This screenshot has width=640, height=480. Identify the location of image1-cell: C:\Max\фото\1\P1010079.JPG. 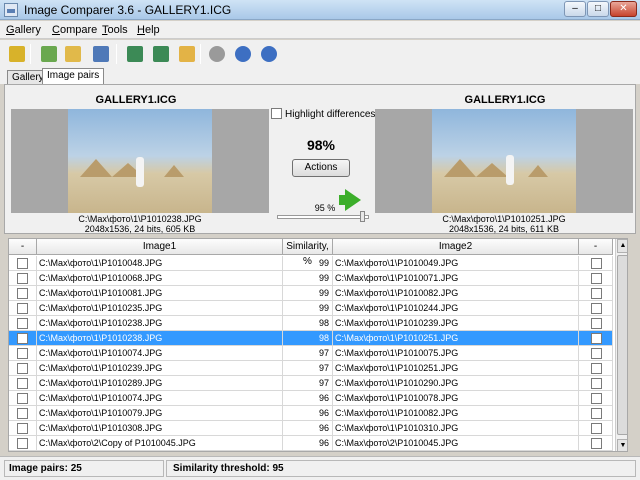
(160, 413).